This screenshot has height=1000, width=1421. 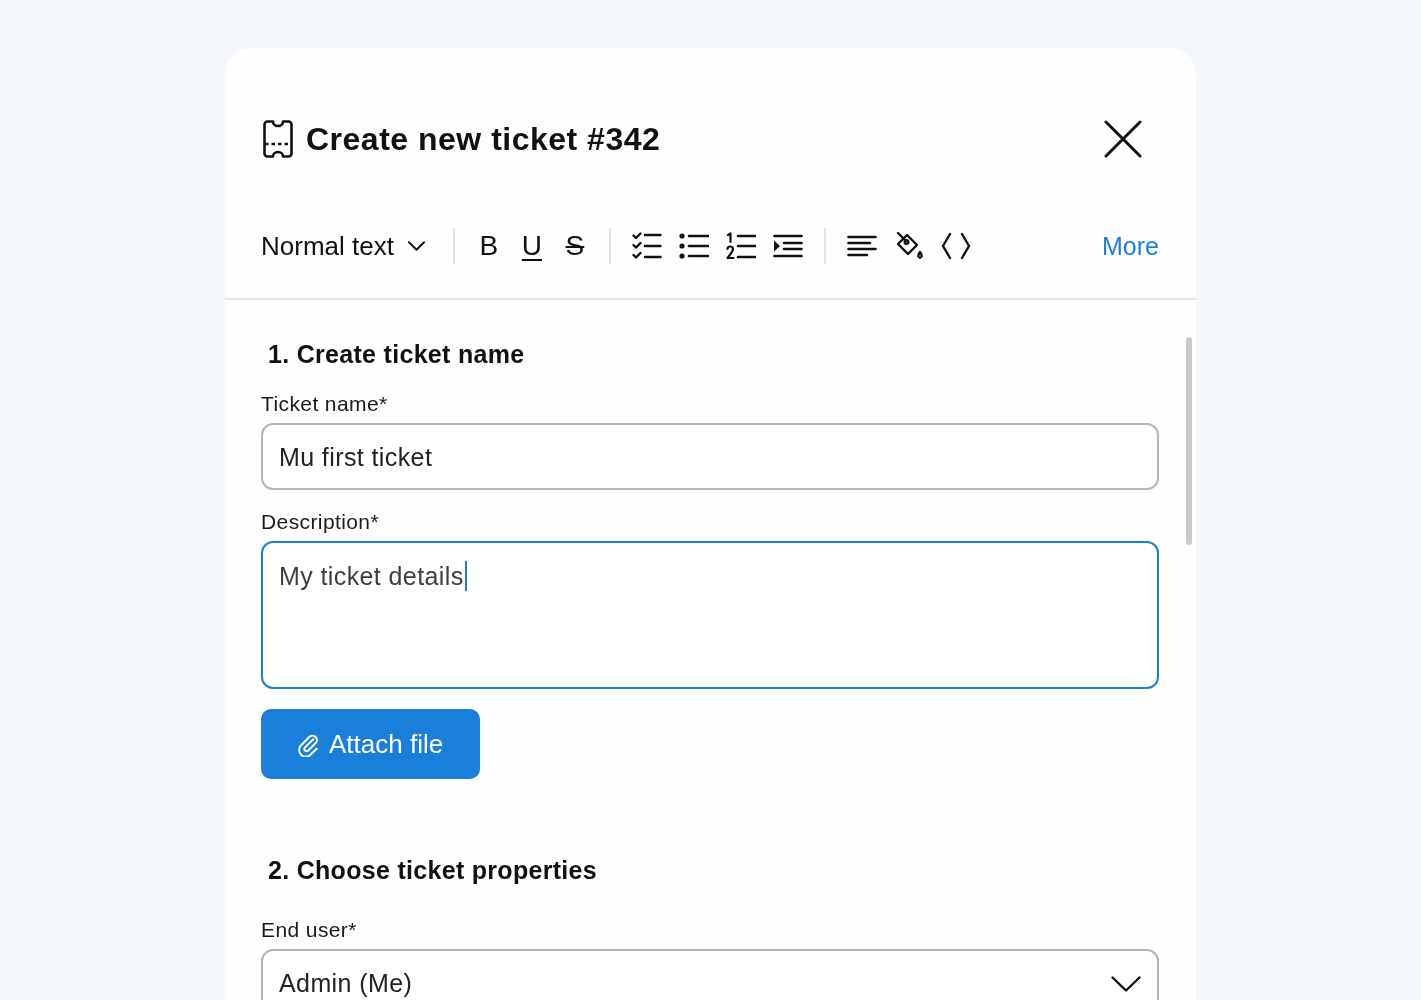 I want to click on text-style-dropdown: Normal text, so click(x=343, y=246).